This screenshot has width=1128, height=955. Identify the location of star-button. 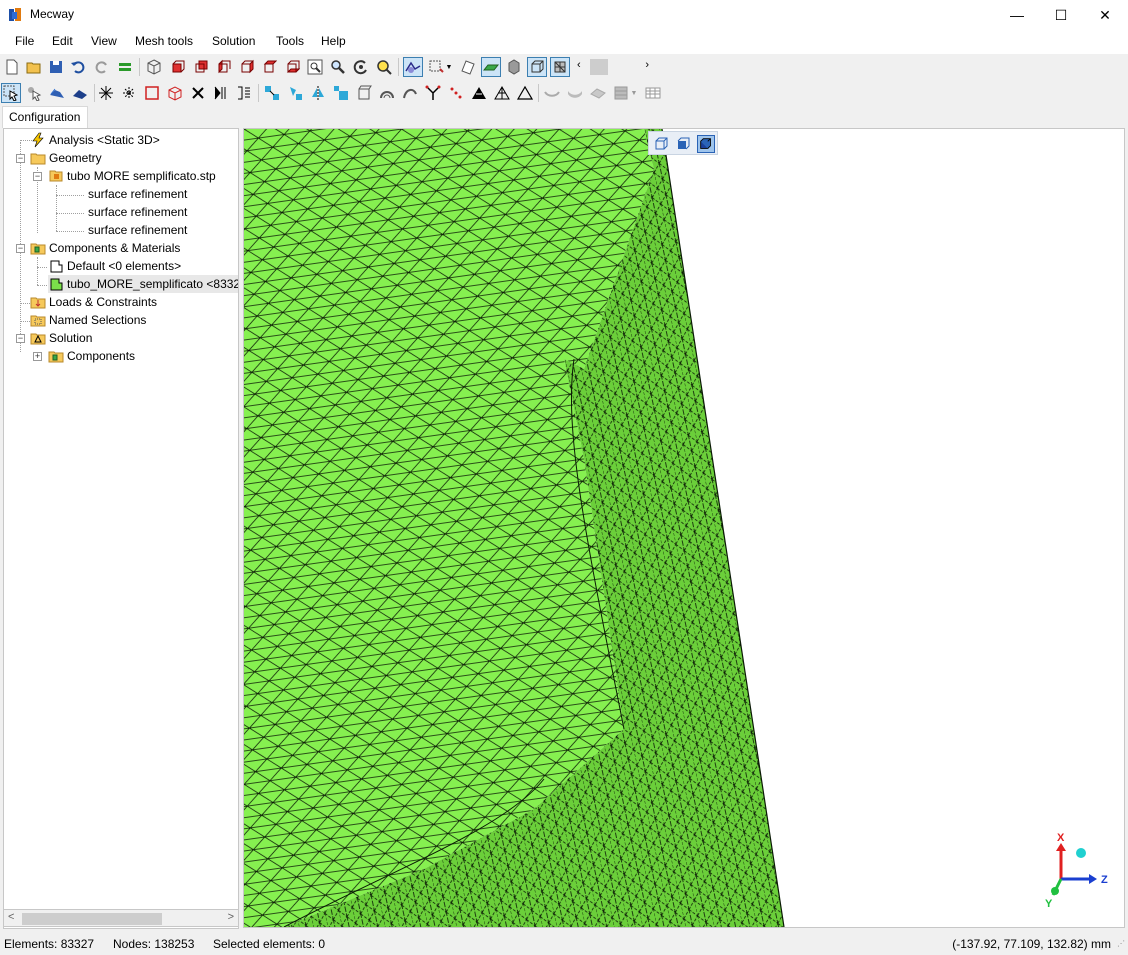
(129, 93).